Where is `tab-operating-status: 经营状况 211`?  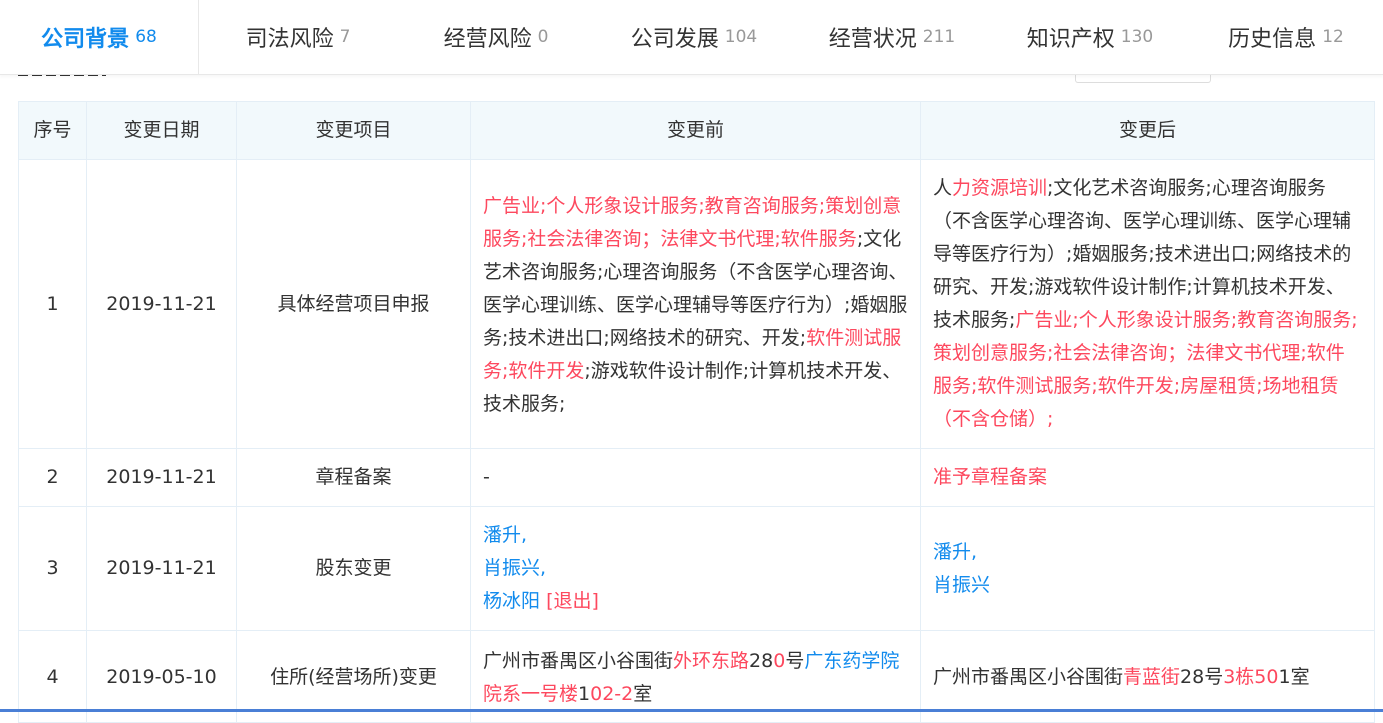
tab-operating-status: 经营状况 211 is located at coordinates (892, 37).